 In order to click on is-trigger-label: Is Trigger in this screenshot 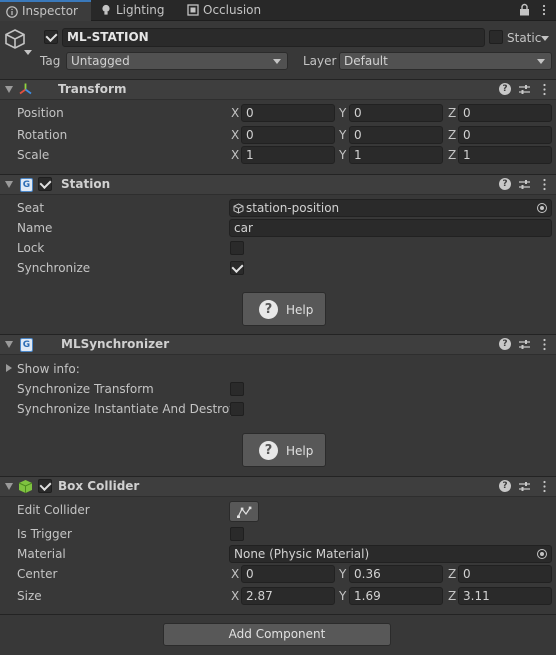, I will do `click(44, 534)`.